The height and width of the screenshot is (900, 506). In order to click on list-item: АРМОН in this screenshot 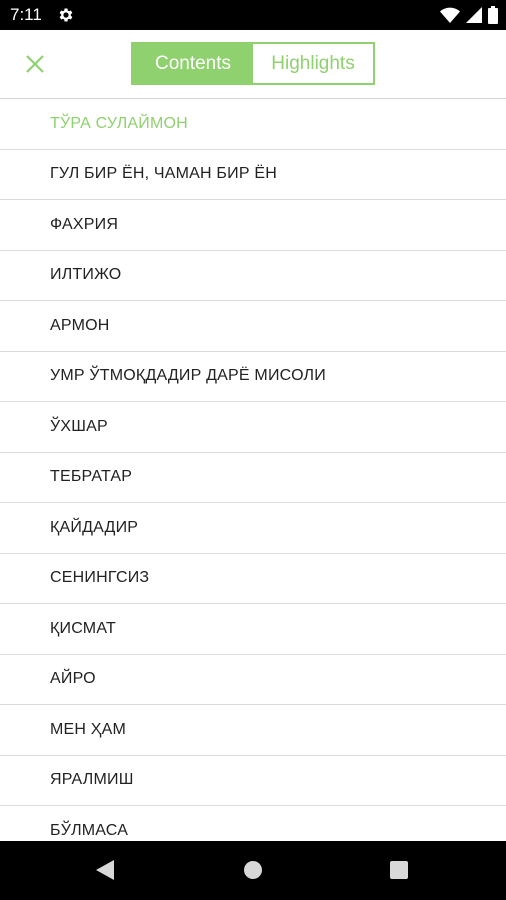, I will do `click(253, 326)`.